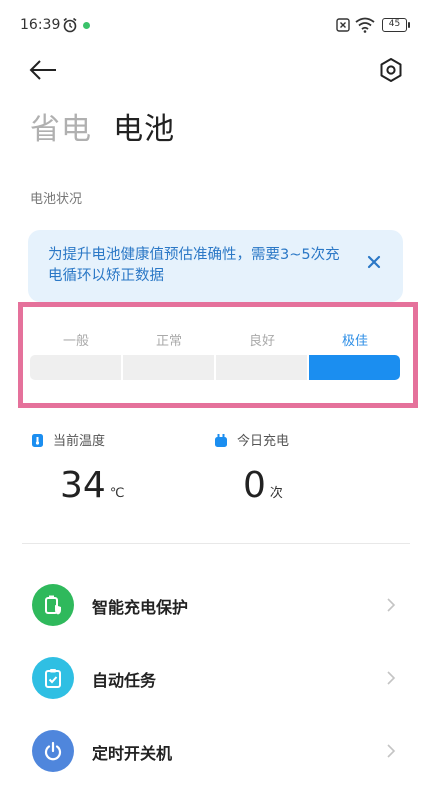  I want to click on section-label-battery-status: 电池状况, so click(56, 199).